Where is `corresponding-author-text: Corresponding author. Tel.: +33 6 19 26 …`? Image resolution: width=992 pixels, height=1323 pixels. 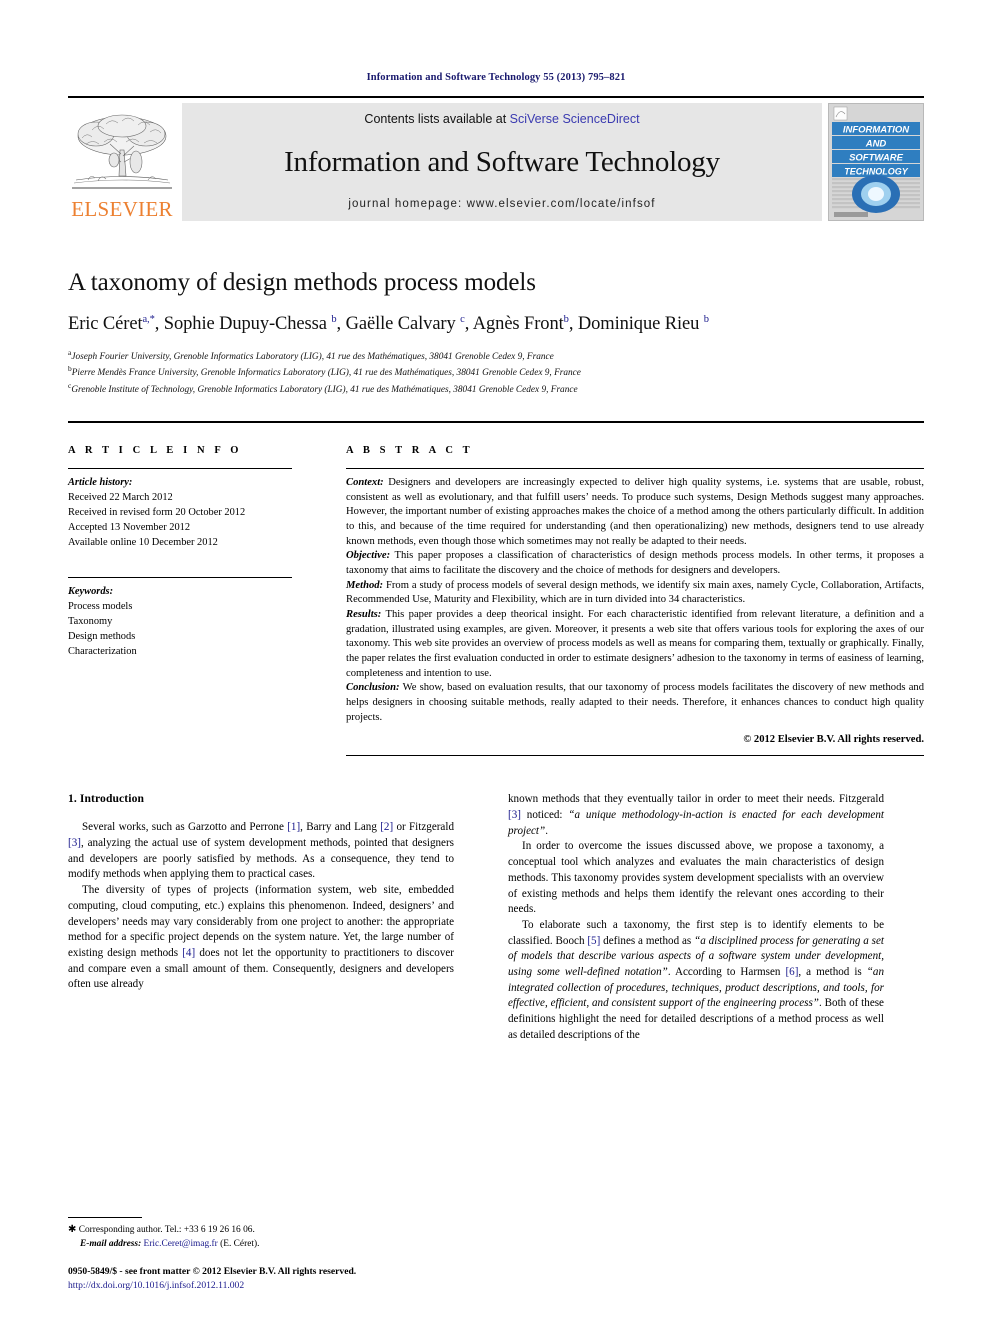
corresponding-author-text: Corresponding author. Tel.: +33 6 19 26 … is located at coordinates (166, 1230).